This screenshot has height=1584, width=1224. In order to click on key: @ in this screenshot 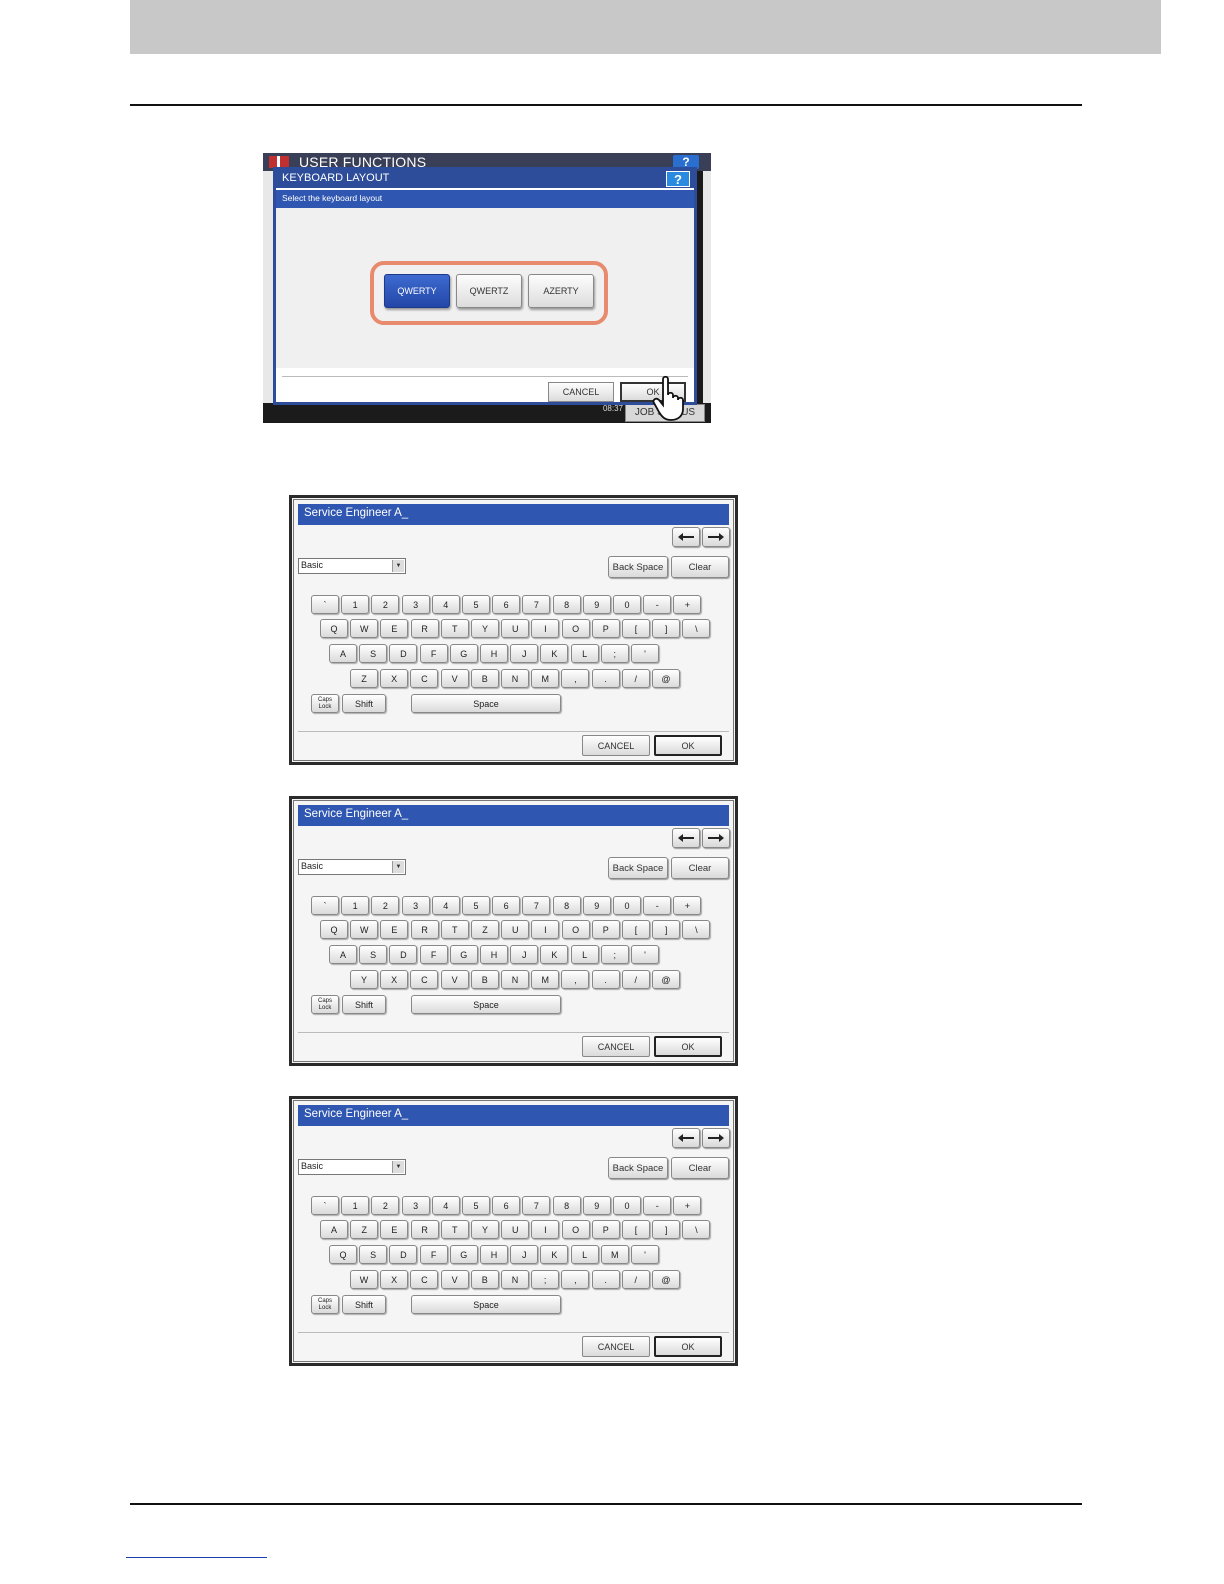, I will do `click(666, 979)`.